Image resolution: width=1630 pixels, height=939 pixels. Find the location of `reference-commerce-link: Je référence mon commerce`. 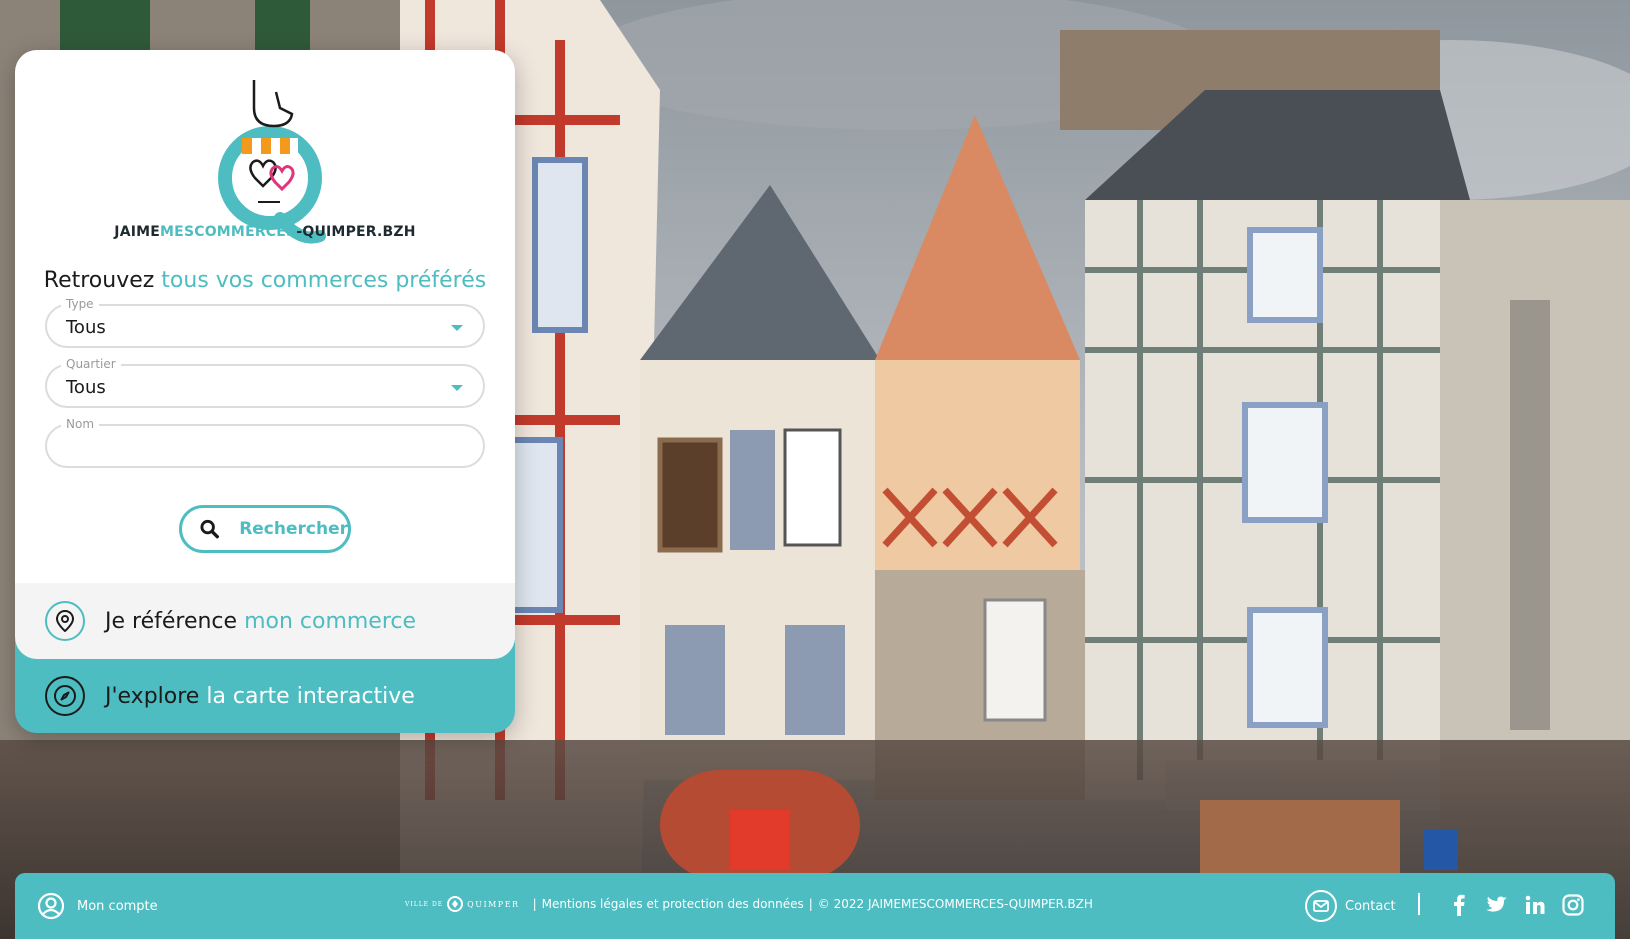

reference-commerce-link: Je référence mon commerce is located at coordinates (265, 621).